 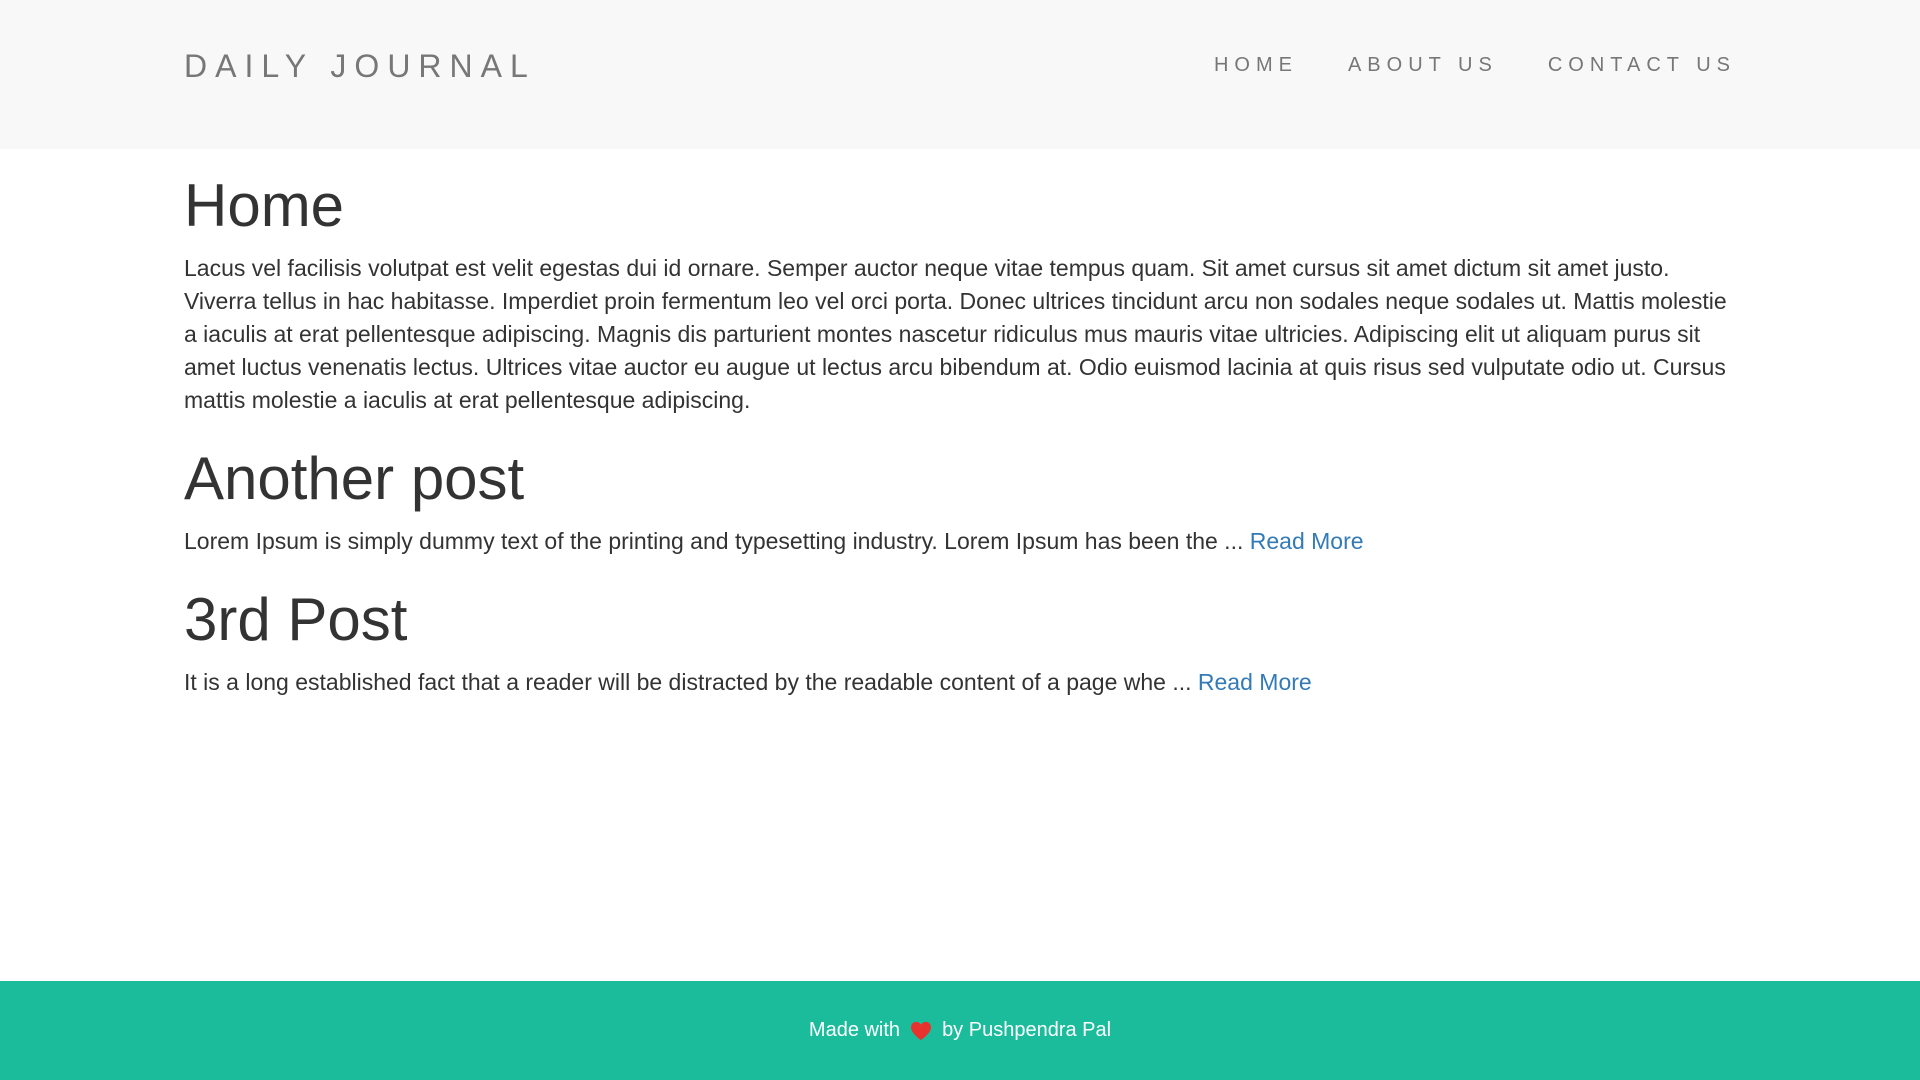 I want to click on nav-link-contact-us: CONTACT US, so click(x=1642, y=65).